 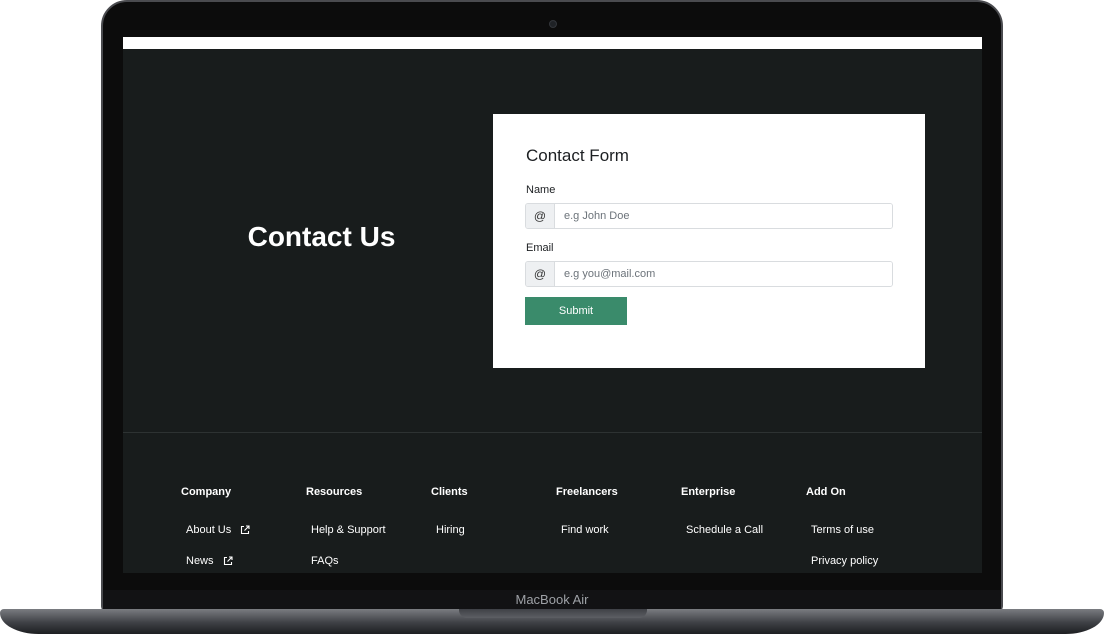 I want to click on email-input-group: @, so click(x=709, y=274).